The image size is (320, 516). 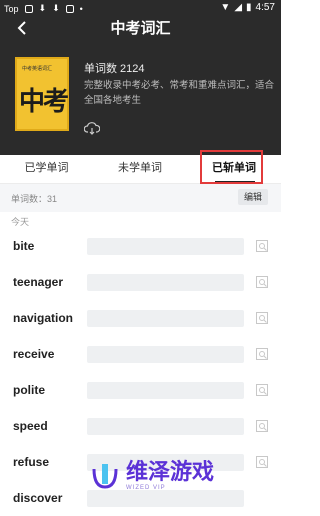 I want to click on word-text: polite, so click(x=29, y=390).